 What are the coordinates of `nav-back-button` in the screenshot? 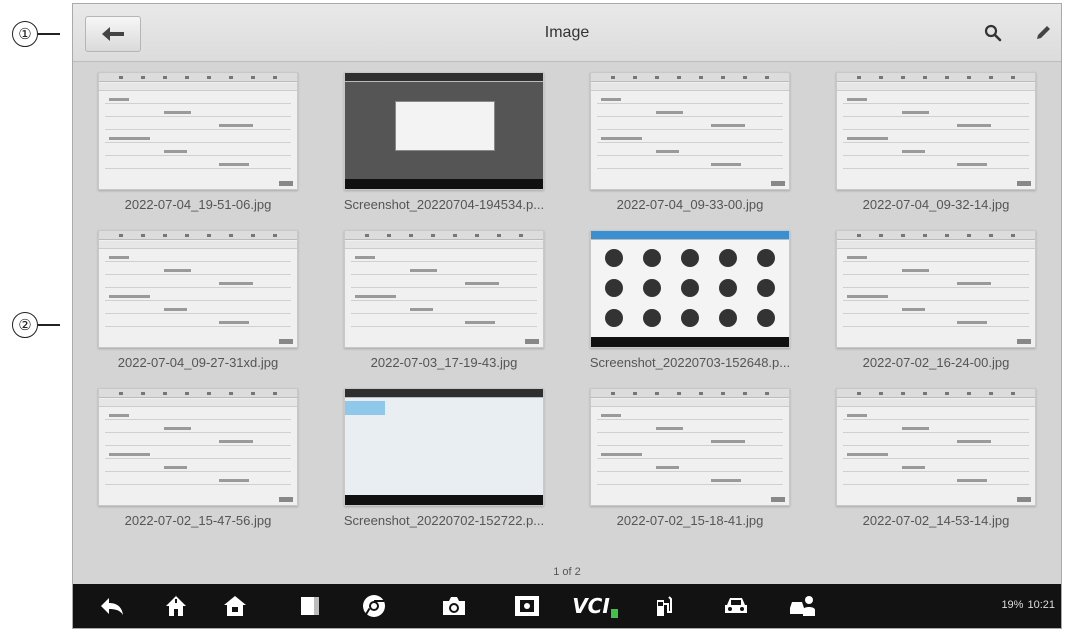 It's located at (112, 606).